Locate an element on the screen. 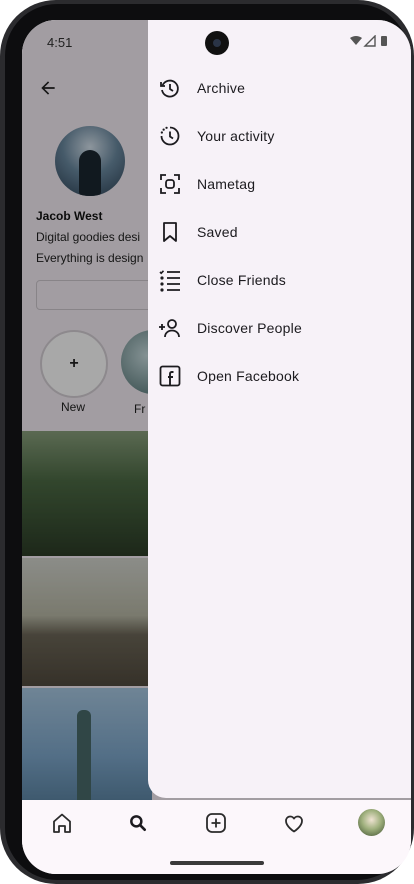 The image size is (414, 884). menu-item-label: Close Friends is located at coordinates (241, 280).